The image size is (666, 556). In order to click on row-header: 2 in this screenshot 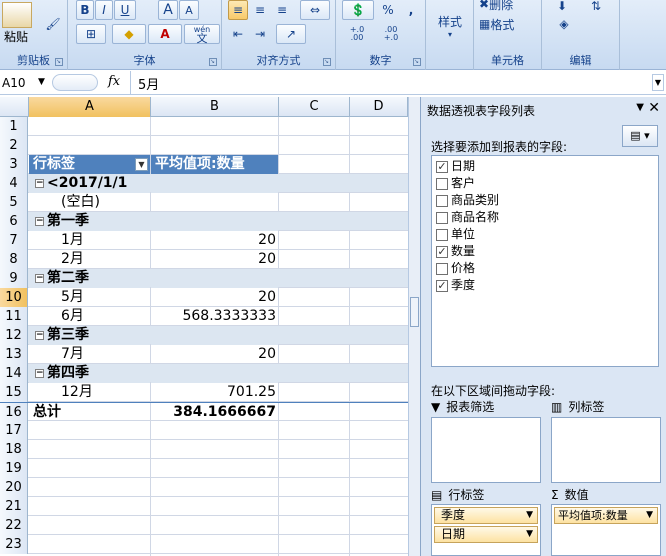, I will do `click(14, 145)`.